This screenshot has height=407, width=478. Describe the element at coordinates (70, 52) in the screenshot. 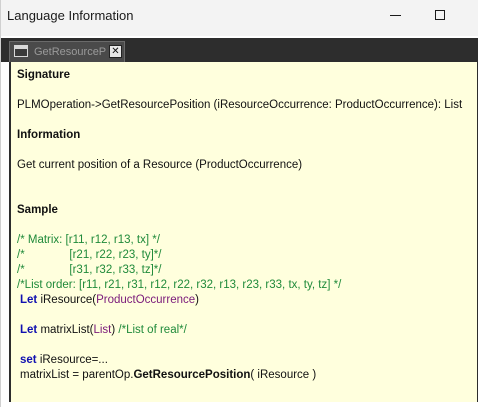

I see `tab-label: GetResourceP` at that location.